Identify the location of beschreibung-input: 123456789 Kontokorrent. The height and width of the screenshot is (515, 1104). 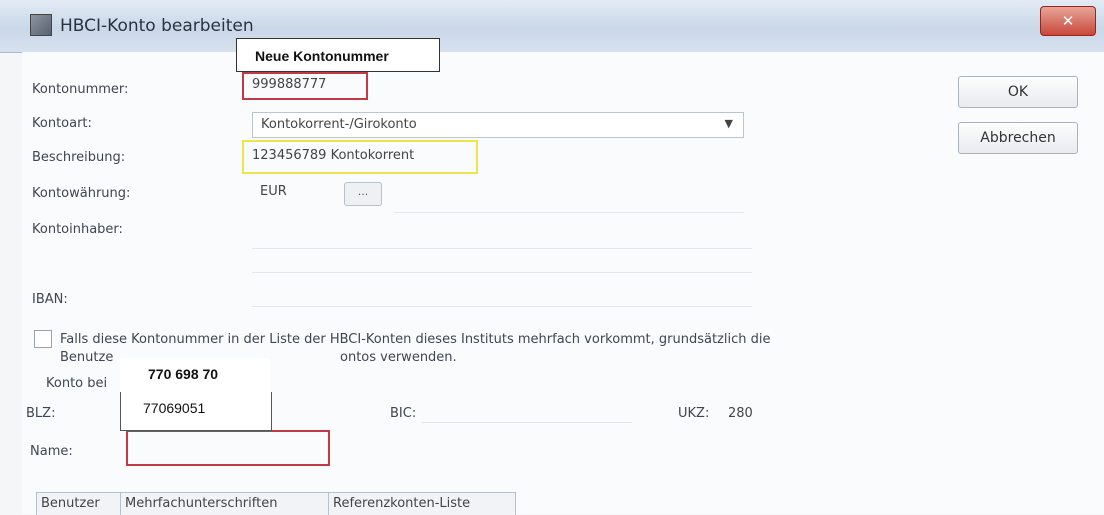
(333, 155).